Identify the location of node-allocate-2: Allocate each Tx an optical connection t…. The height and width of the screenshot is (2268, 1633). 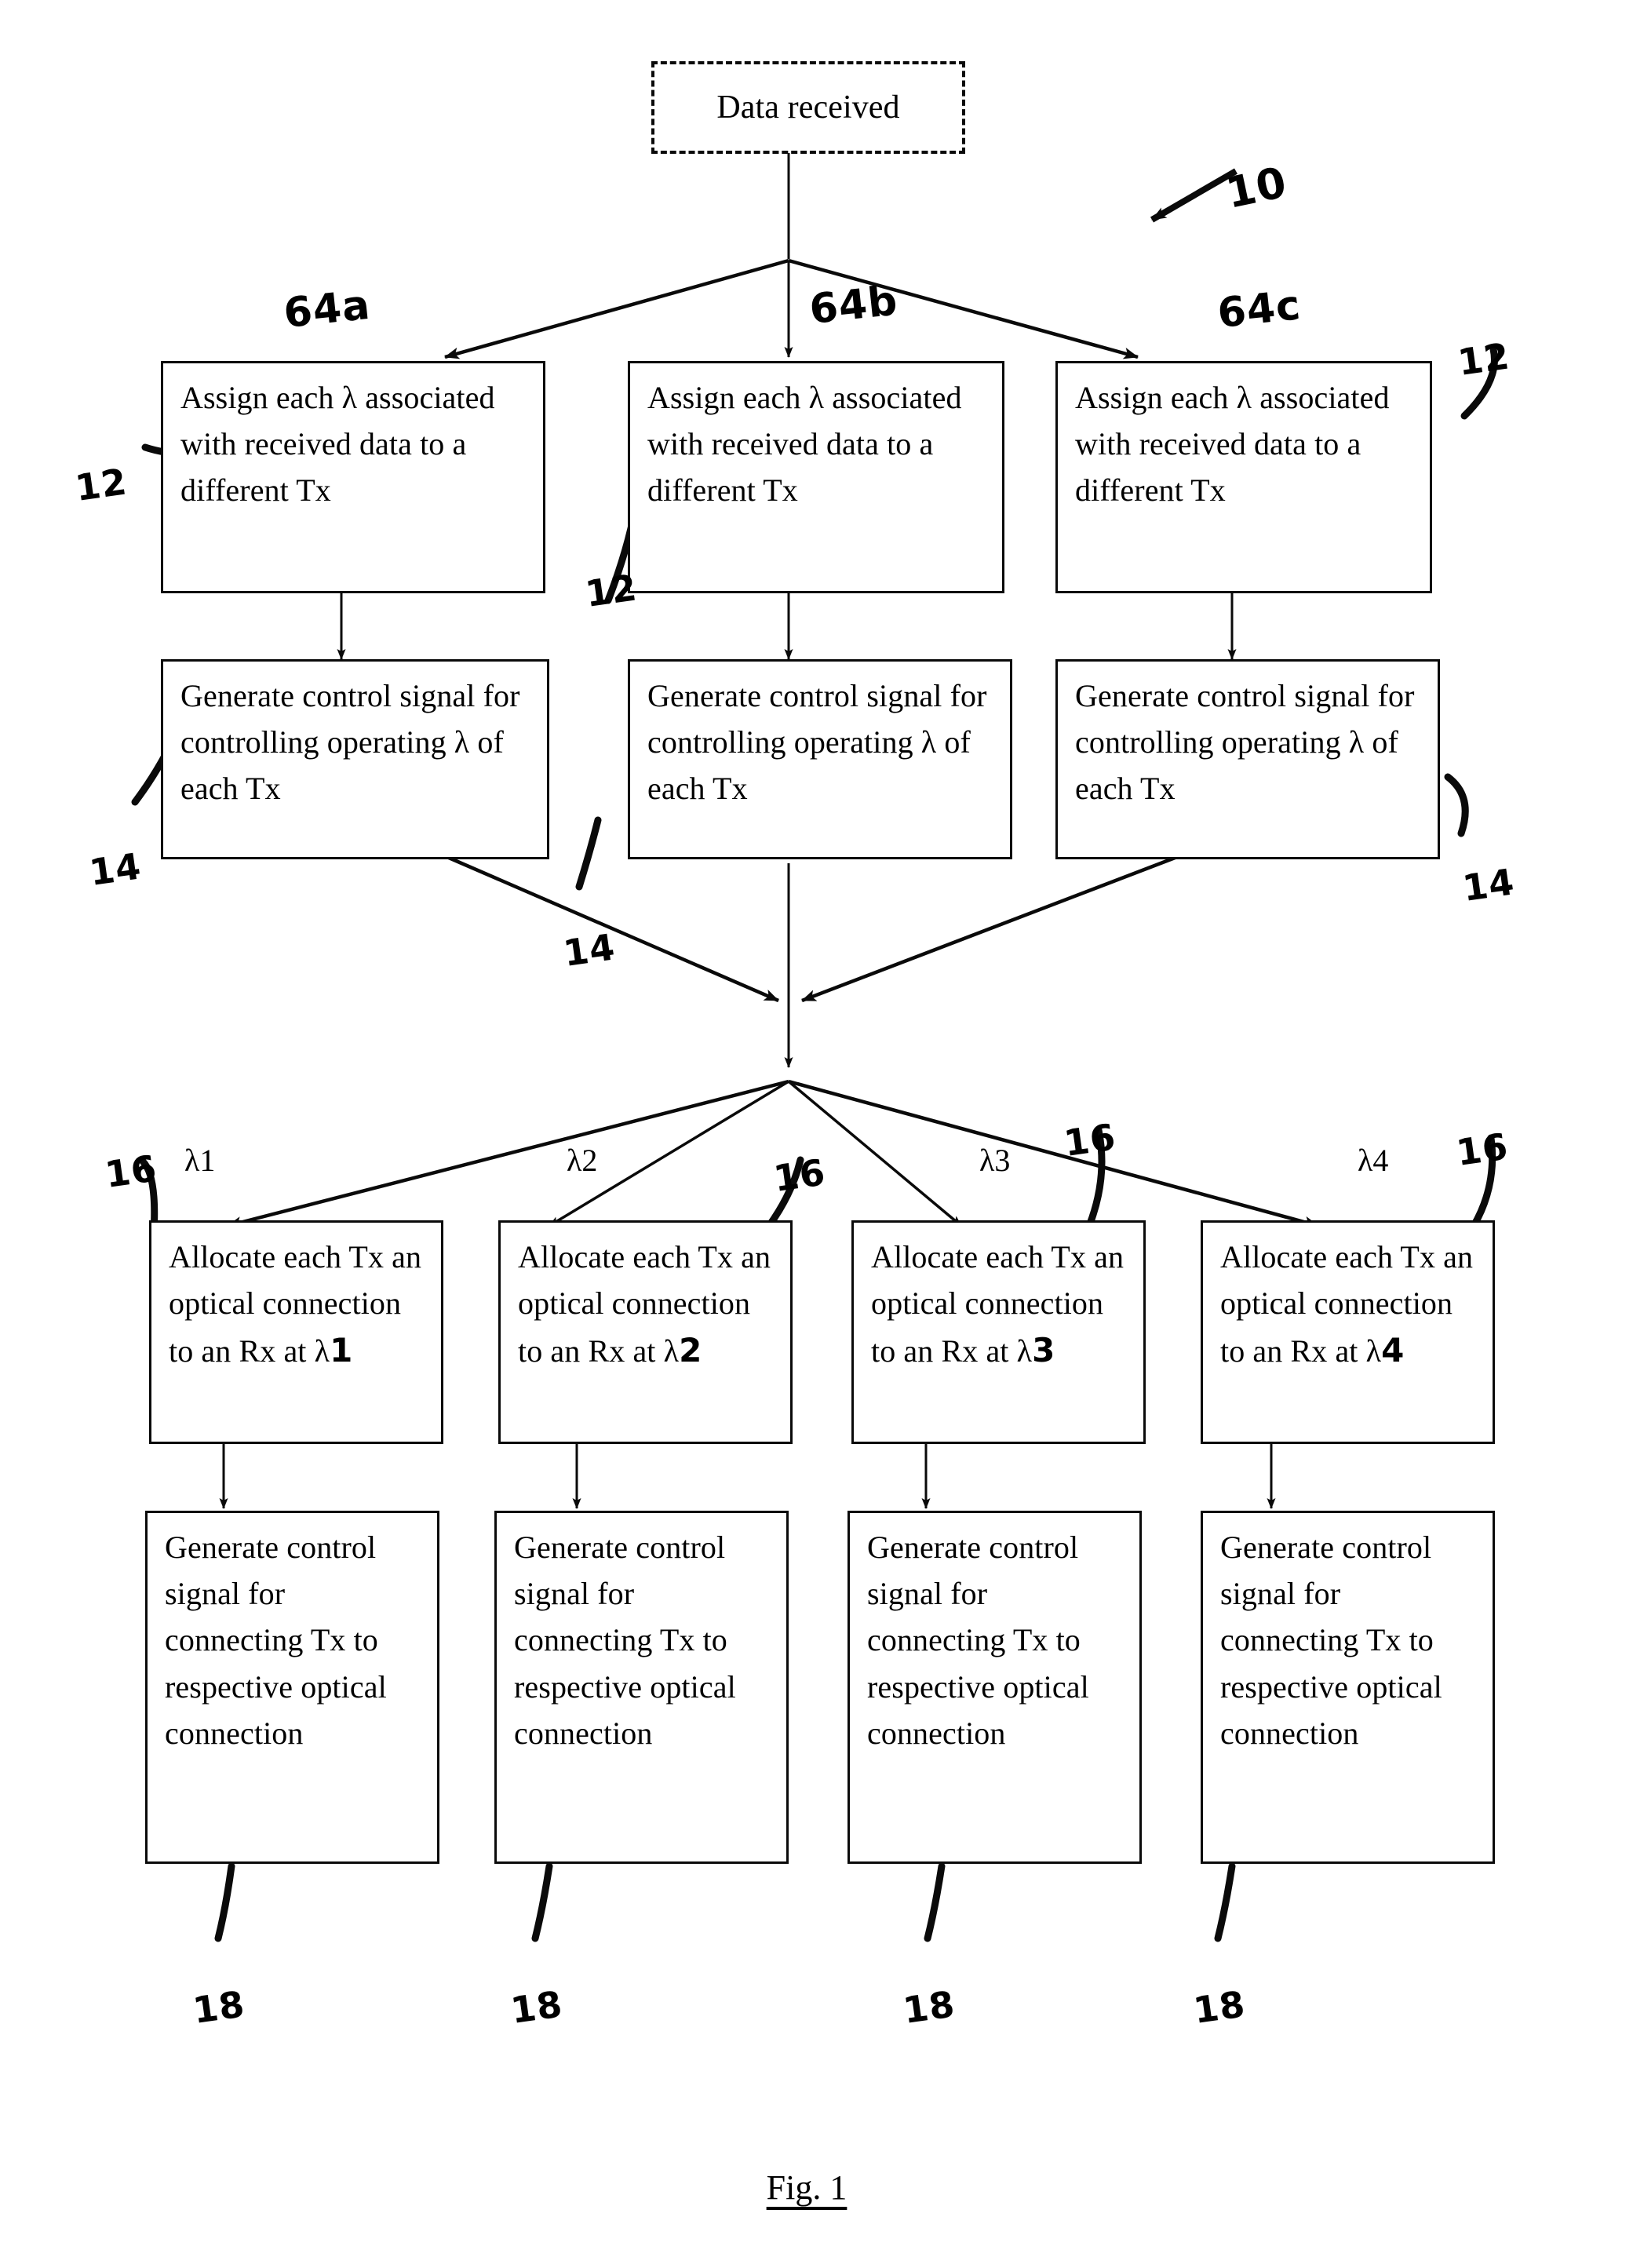
(645, 1332).